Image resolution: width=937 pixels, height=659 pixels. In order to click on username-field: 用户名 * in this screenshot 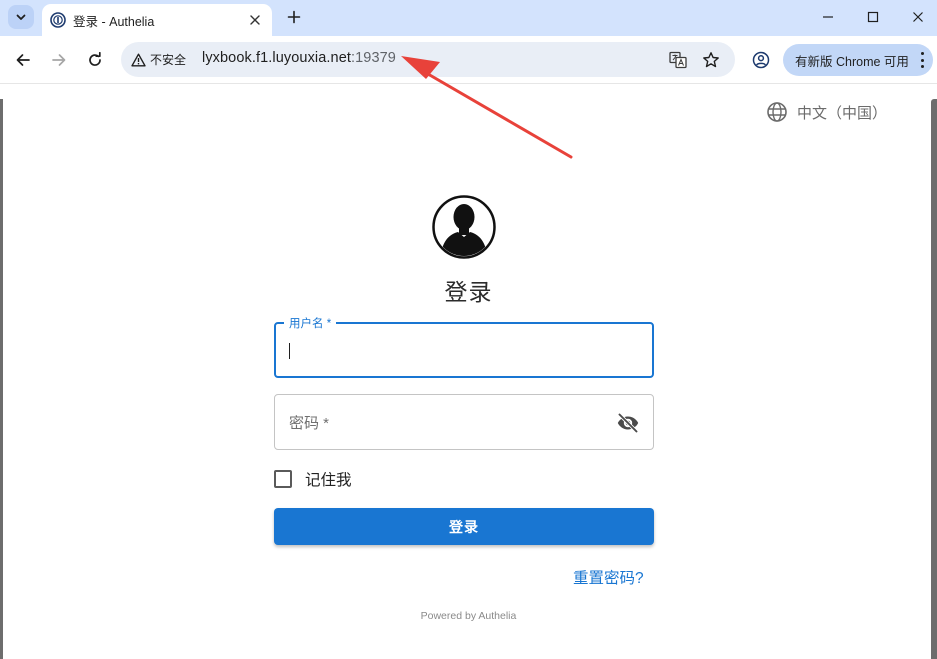, I will do `click(464, 346)`.